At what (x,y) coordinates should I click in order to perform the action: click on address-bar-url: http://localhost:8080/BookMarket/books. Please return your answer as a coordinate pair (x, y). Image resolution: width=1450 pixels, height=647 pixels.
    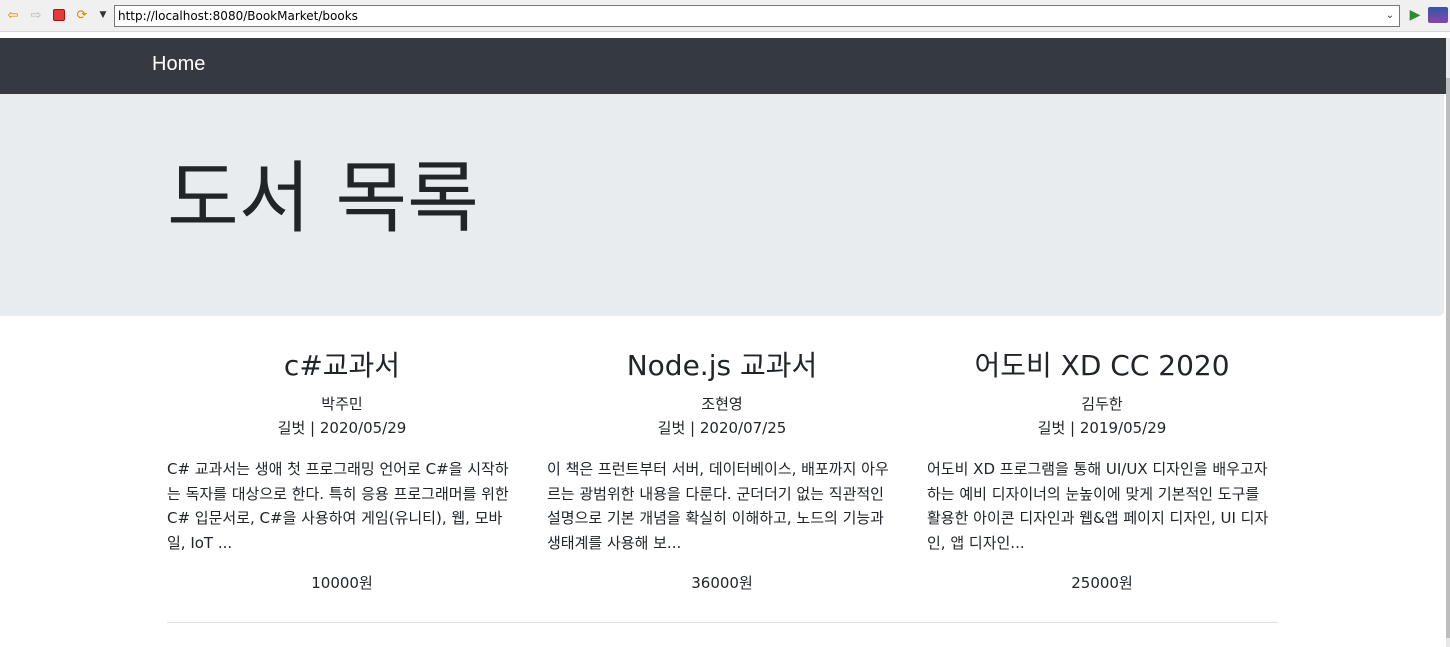
    Looking at the image, I should click on (238, 16).